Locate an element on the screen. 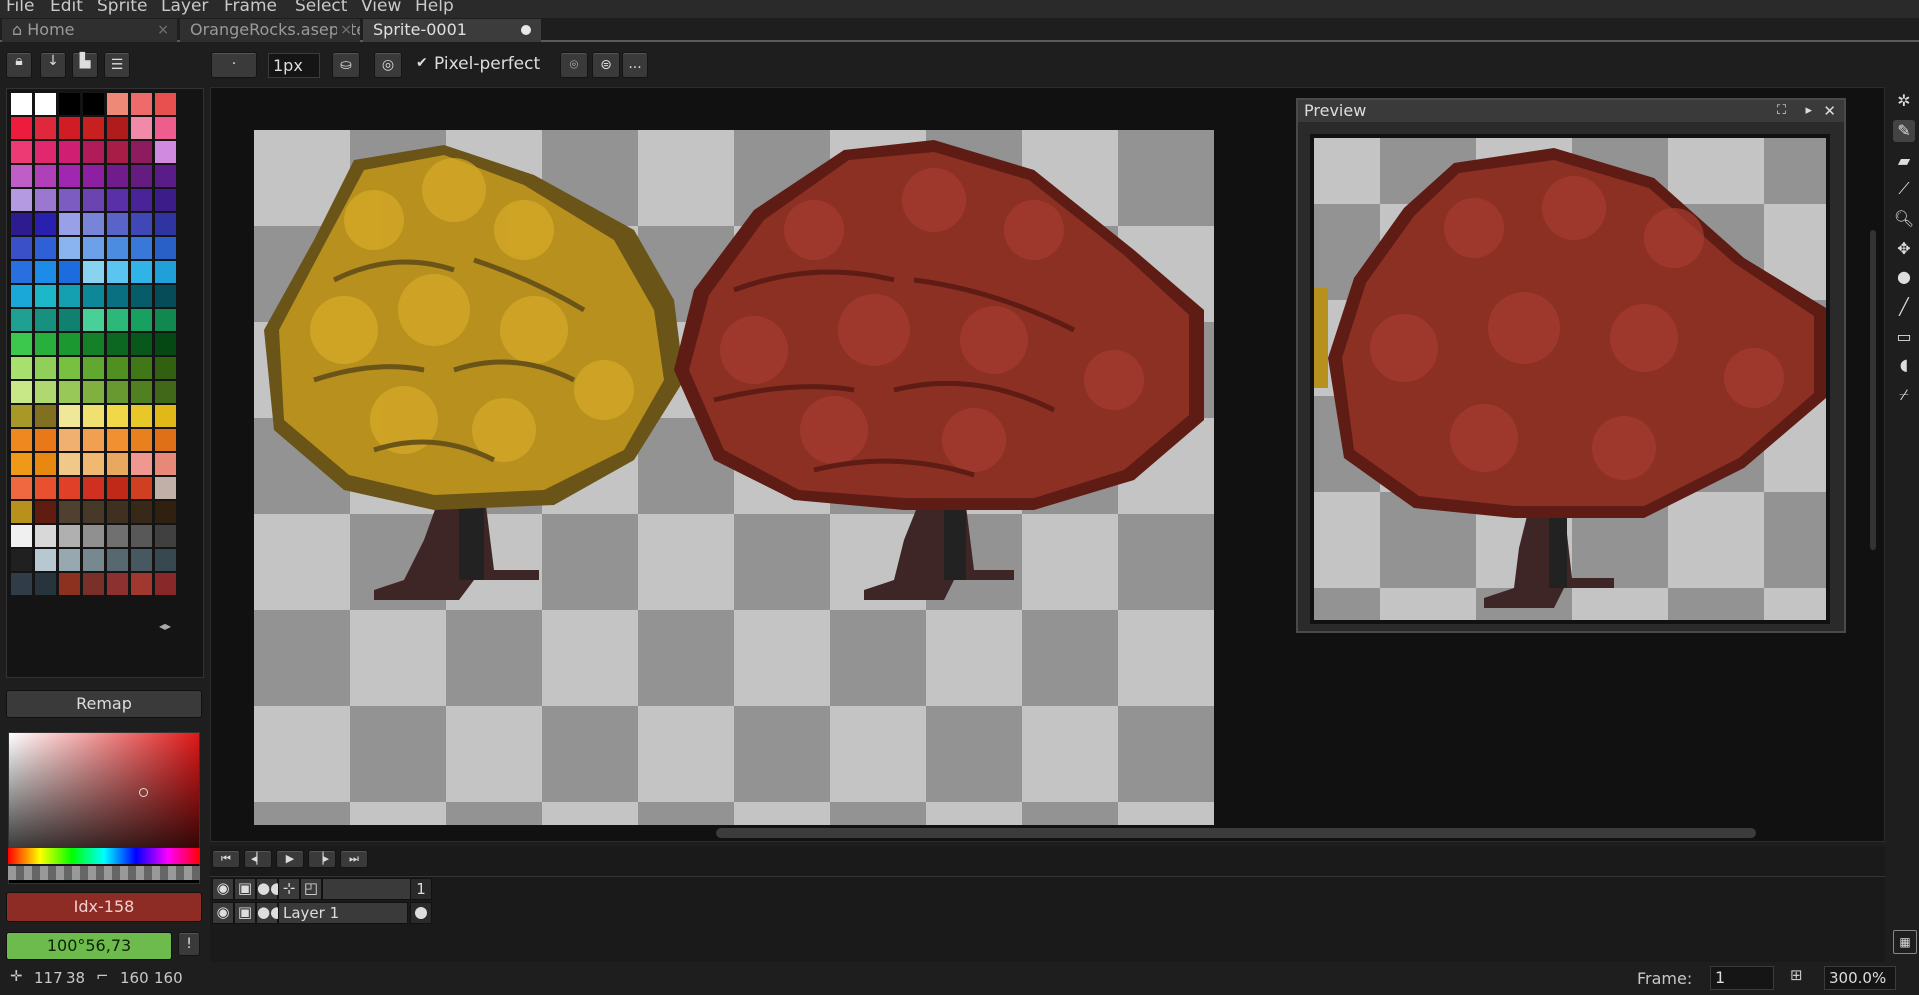 Image resolution: width=1919 pixels, height=995 pixels. menu-frame: Frame is located at coordinates (250, 8).